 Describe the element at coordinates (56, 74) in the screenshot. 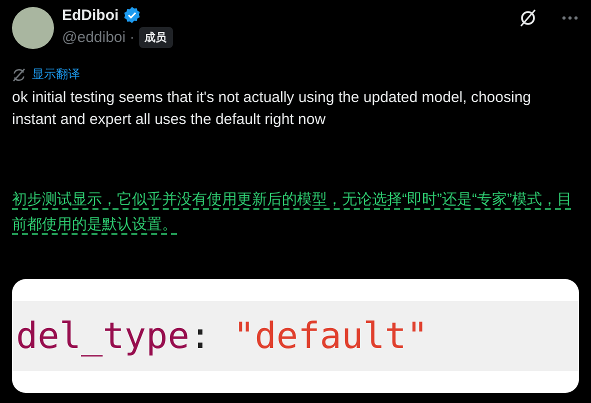

I see `show-translation-link: 显示翻译` at that location.